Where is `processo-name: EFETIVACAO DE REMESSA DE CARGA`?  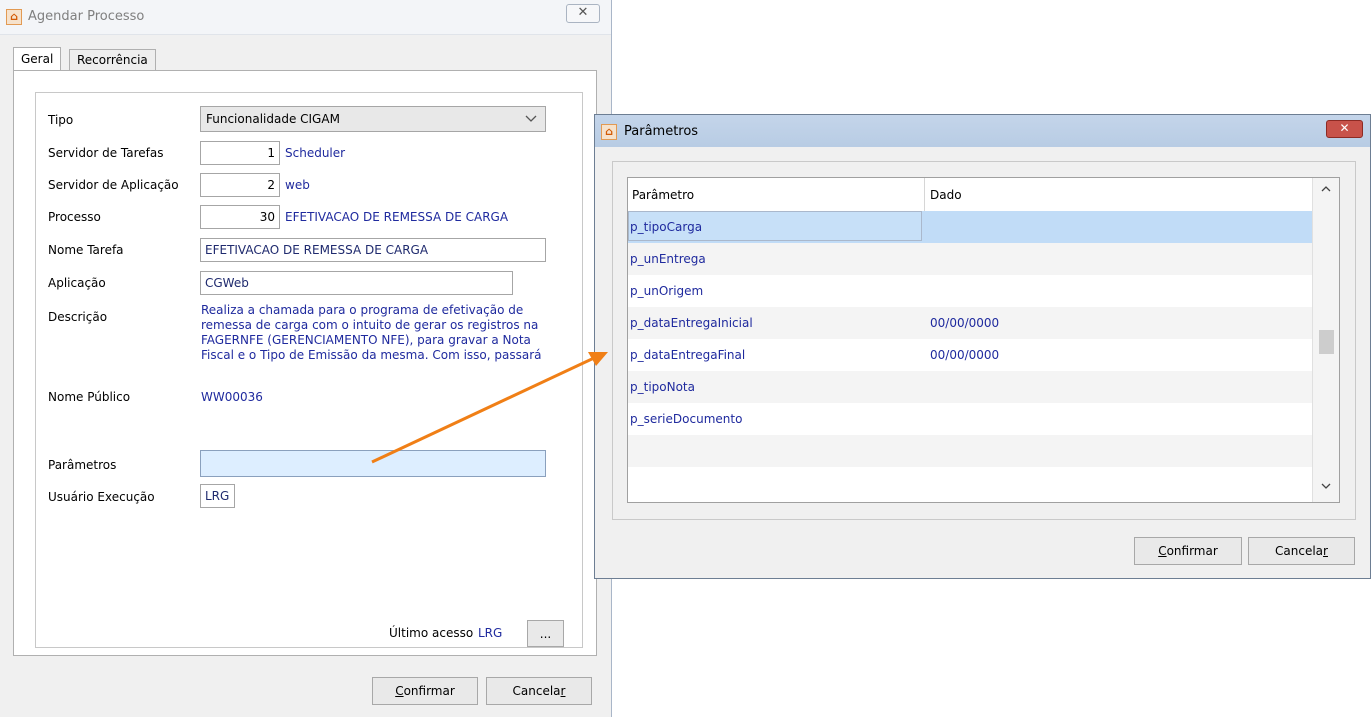 processo-name: EFETIVACAO DE REMESSA DE CARGA is located at coordinates (397, 217).